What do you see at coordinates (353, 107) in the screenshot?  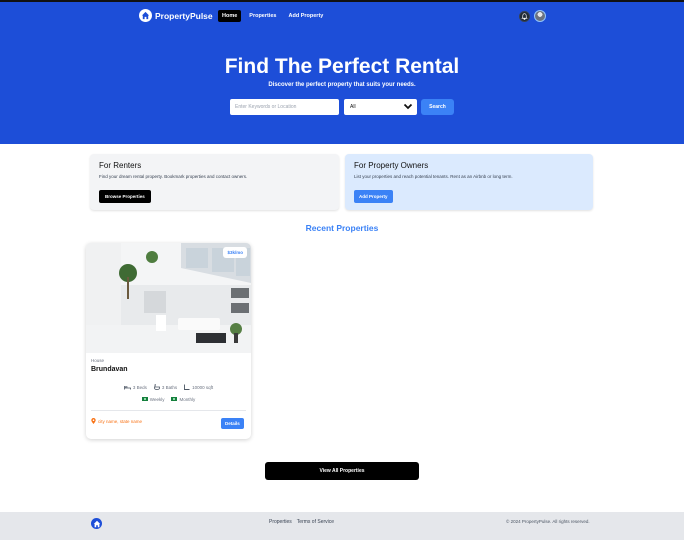 I see `type-select-value: All` at bounding box center [353, 107].